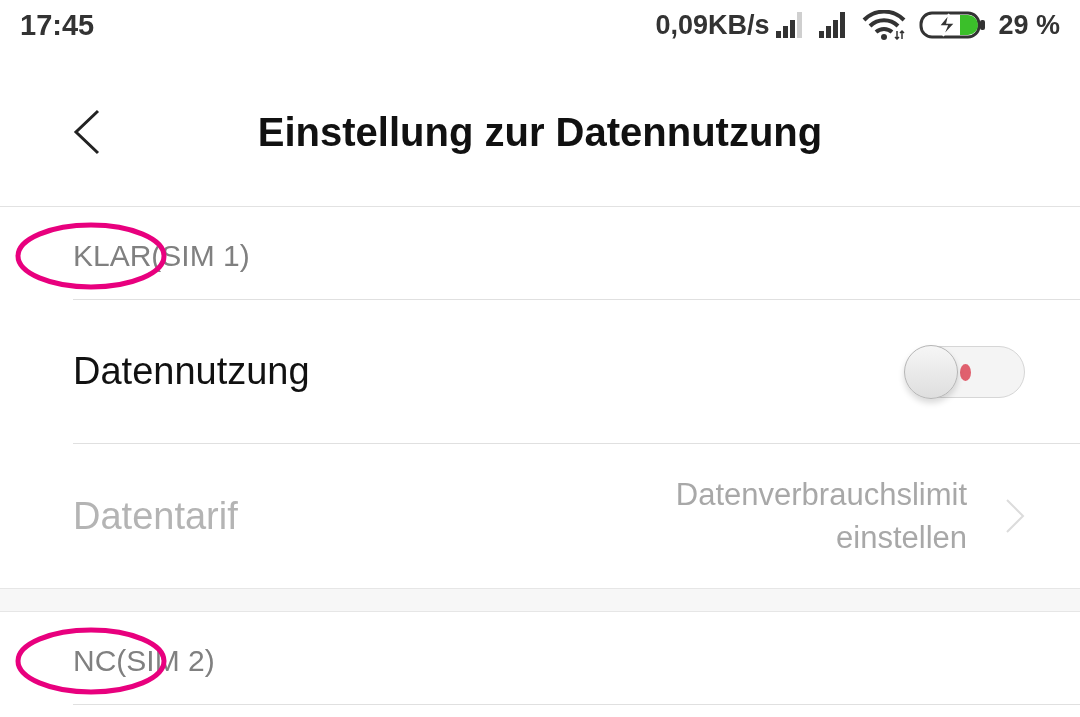 The height and width of the screenshot is (717, 1080). I want to click on battery-icon, so click(953, 25).